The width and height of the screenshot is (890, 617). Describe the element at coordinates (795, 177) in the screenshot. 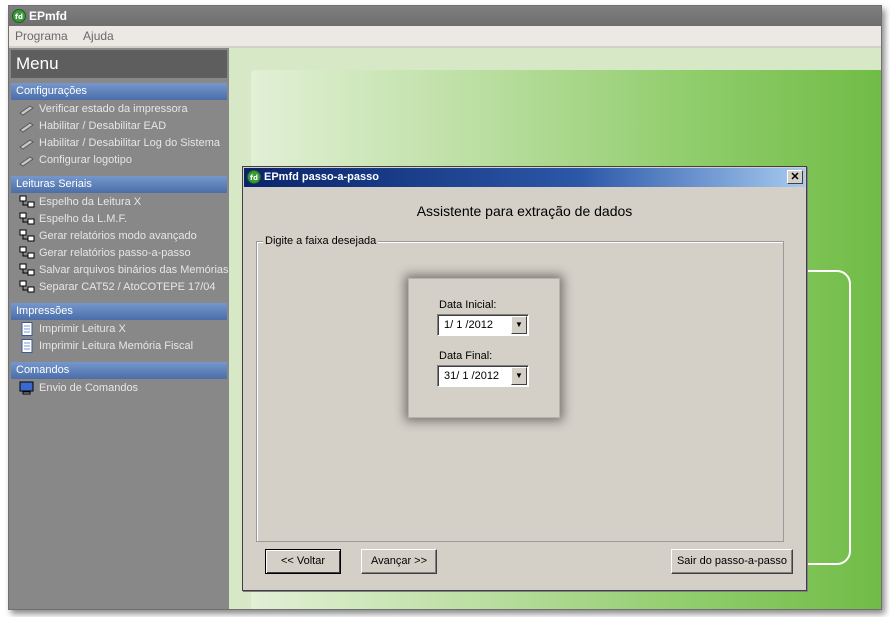

I see `close-icon: ✕` at that location.